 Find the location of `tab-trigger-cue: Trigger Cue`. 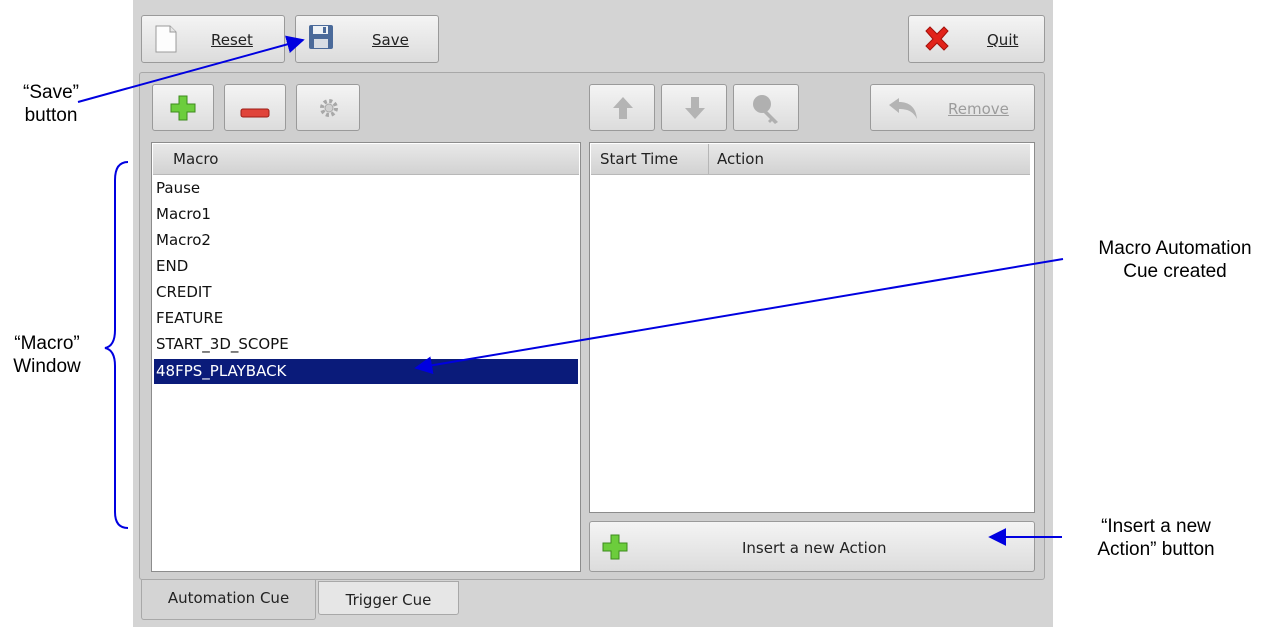

tab-trigger-cue: Trigger Cue is located at coordinates (388, 598).